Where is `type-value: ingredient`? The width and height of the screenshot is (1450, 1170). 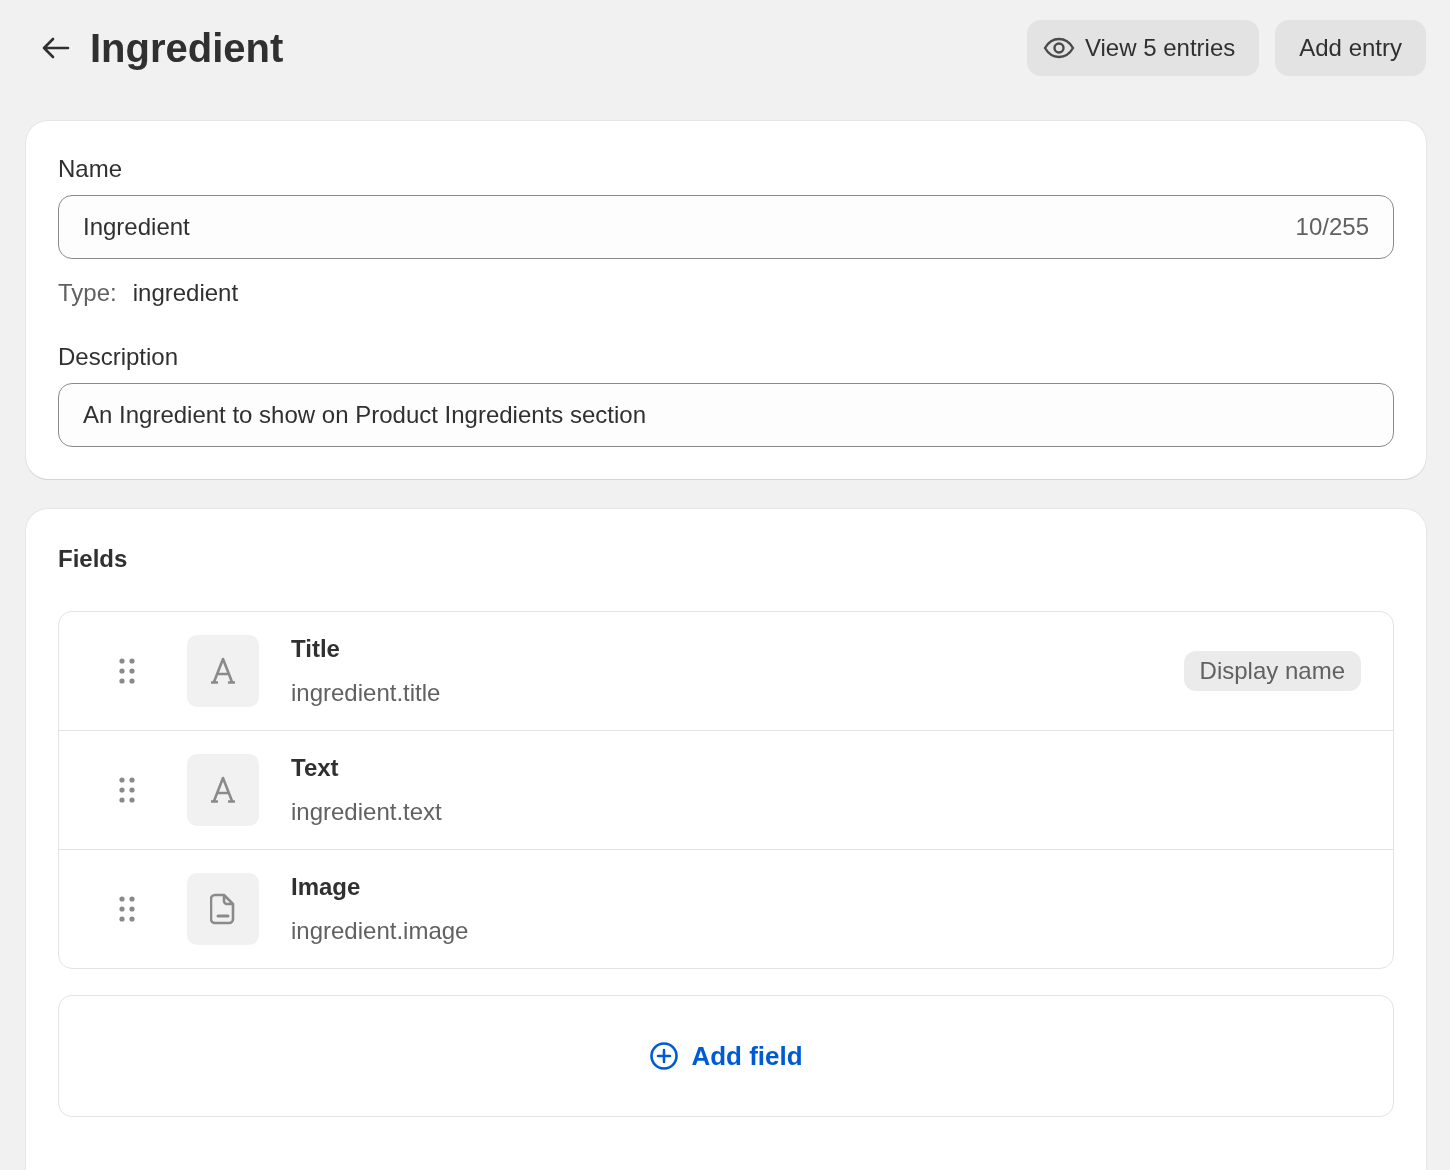 type-value: ingredient is located at coordinates (185, 293).